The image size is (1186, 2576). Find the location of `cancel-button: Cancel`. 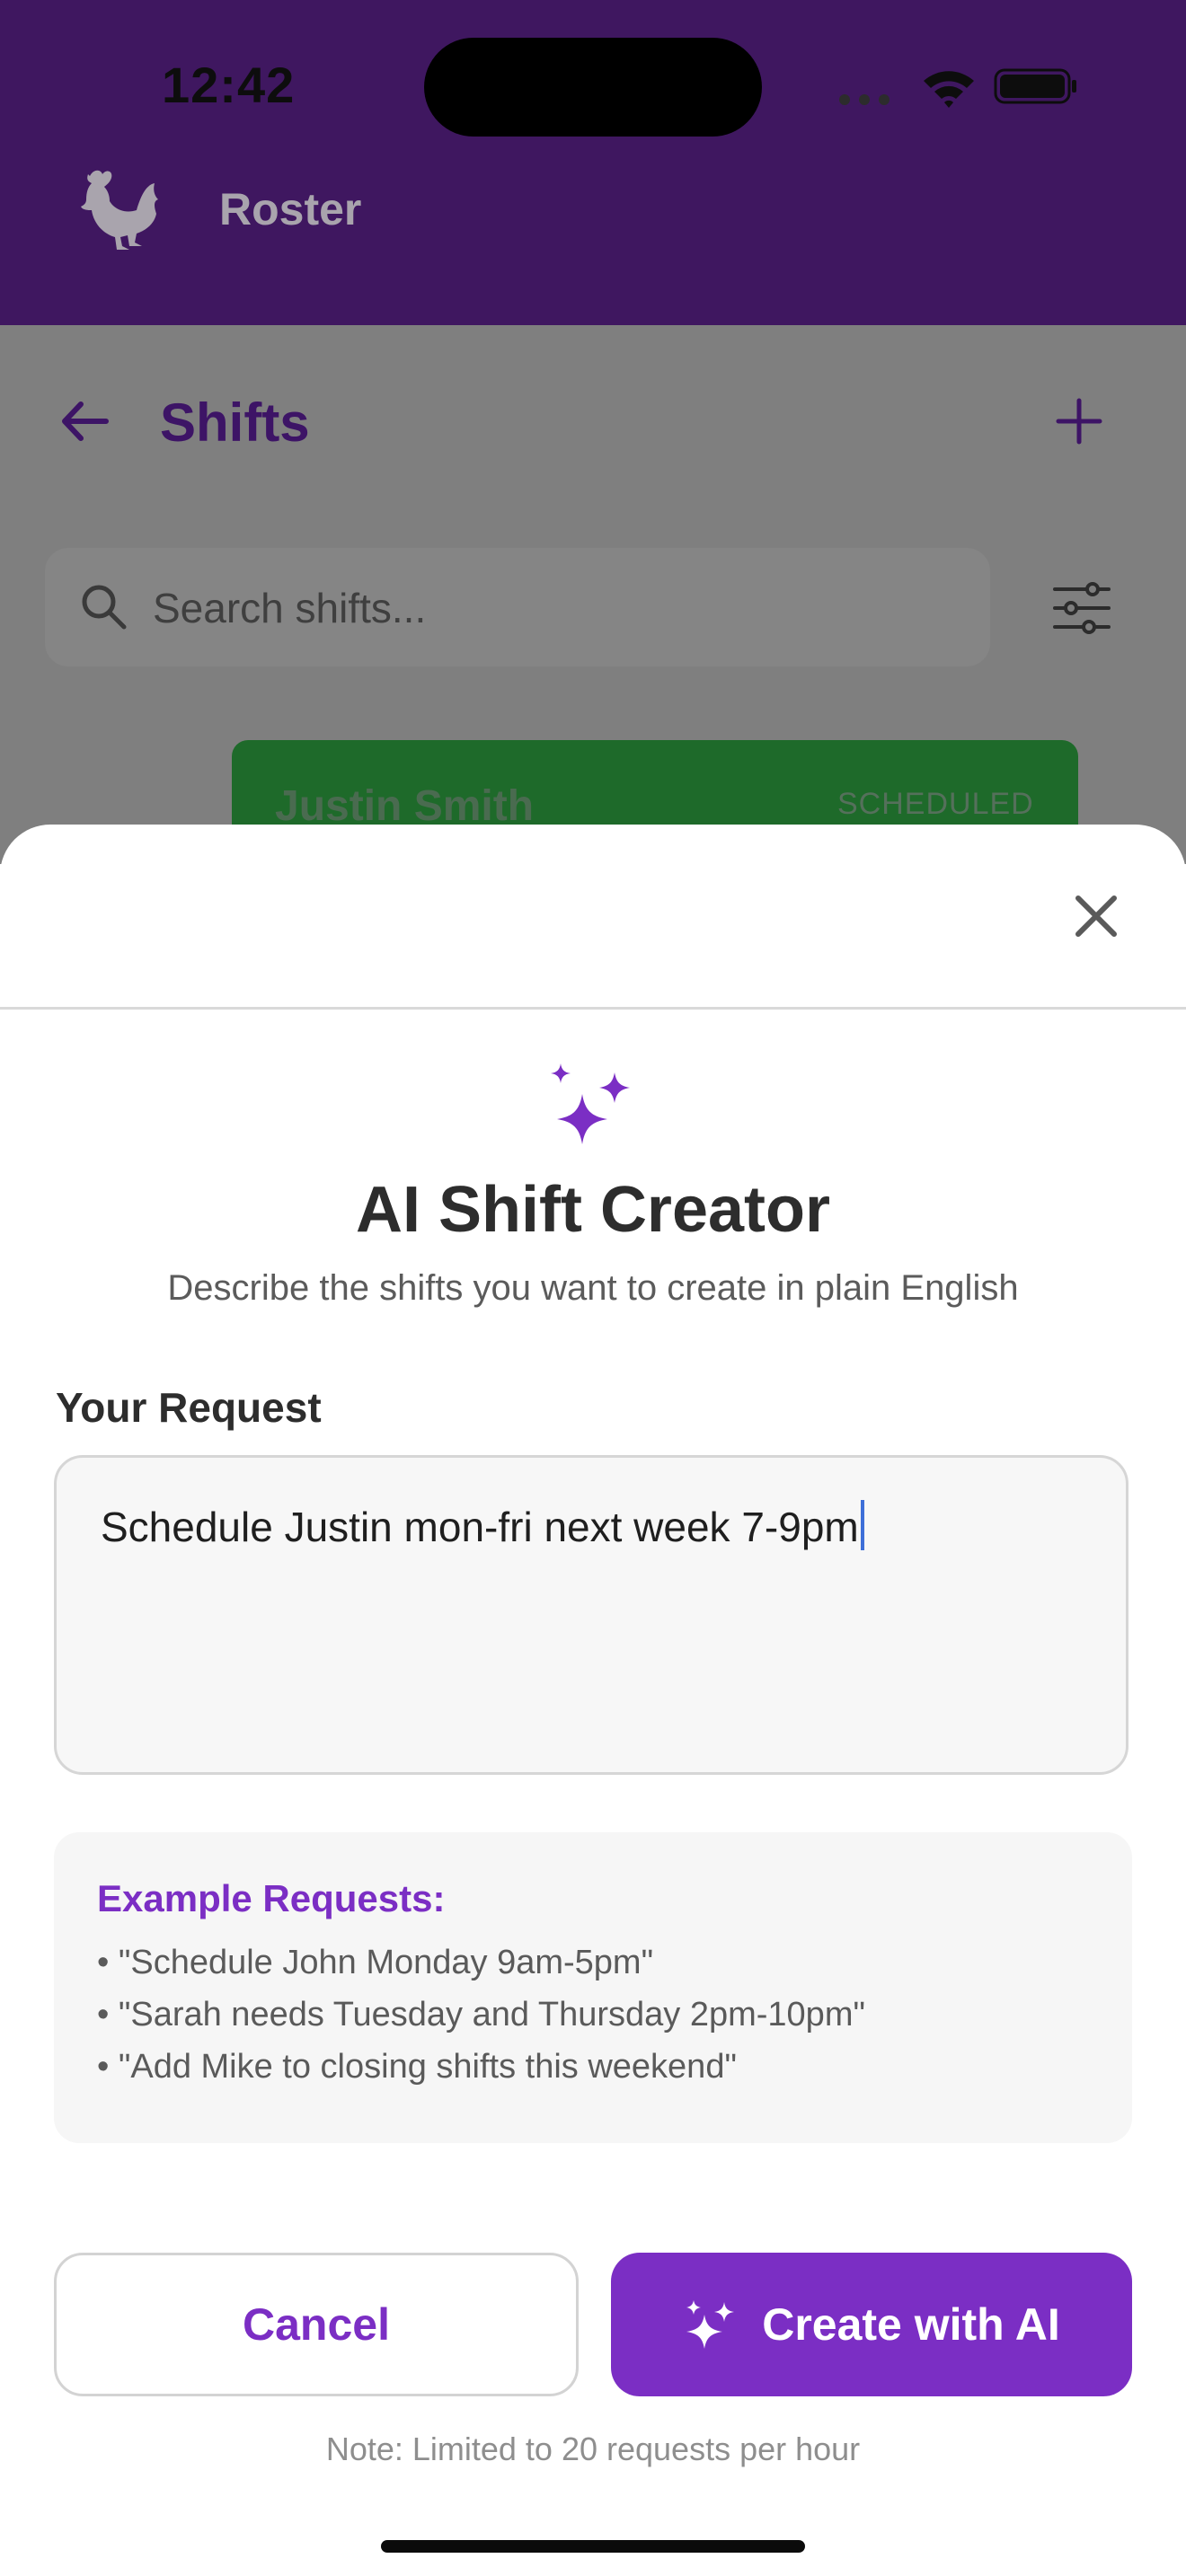

cancel-button: Cancel is located at coordinates (316, 2324).